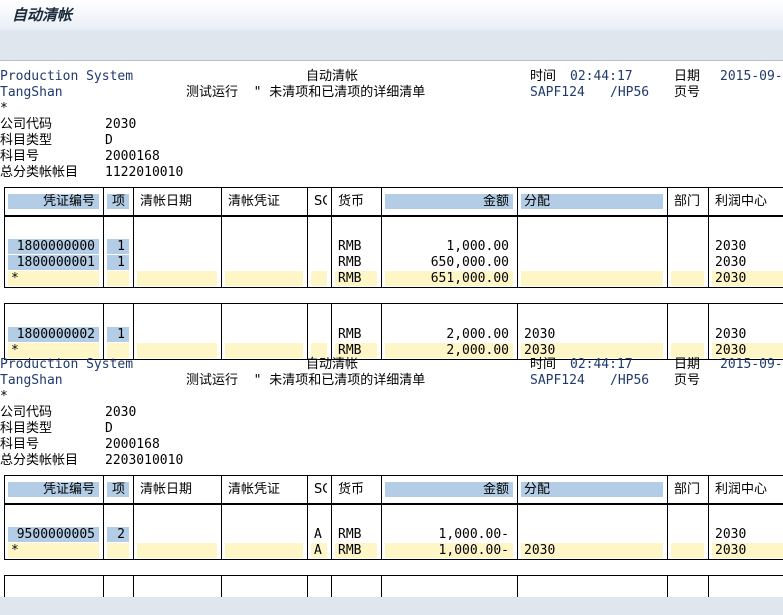 The image size is (783, 615). Describe the element at coordinates (350, 534) in the screenshot. I see `data-row-cell: RMB` at that location.